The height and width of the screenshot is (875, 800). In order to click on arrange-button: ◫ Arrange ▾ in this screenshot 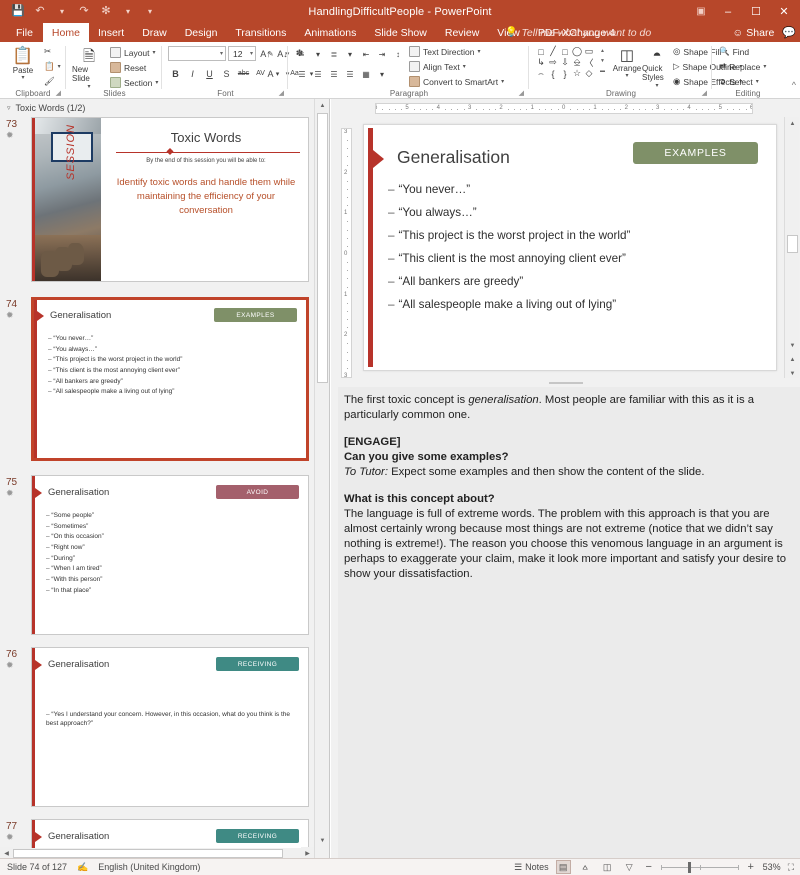, I will do `click(627, 63)`.